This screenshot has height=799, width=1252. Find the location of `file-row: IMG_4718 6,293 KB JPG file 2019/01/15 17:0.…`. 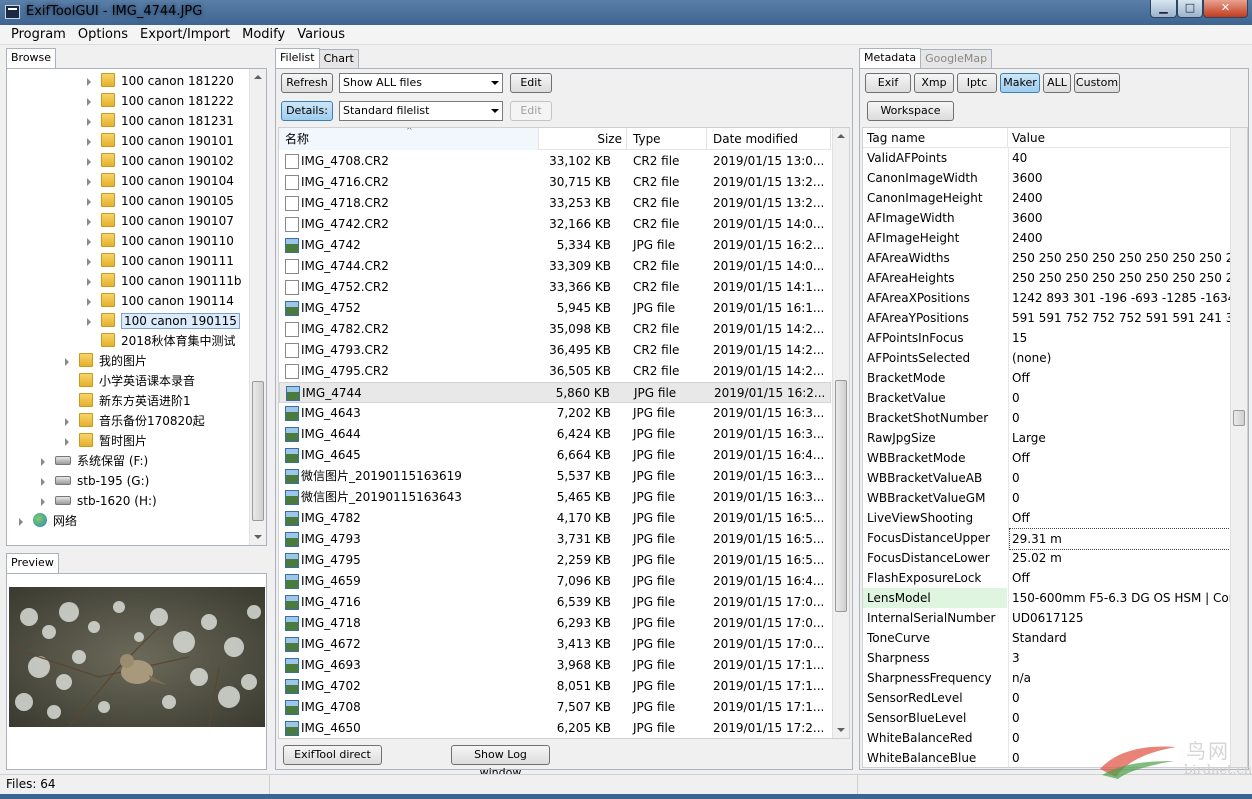

file-row: IMG_4718 6,293 KB JPG file 2019/01/15 17:0.… is located at coordinates (555, 623).